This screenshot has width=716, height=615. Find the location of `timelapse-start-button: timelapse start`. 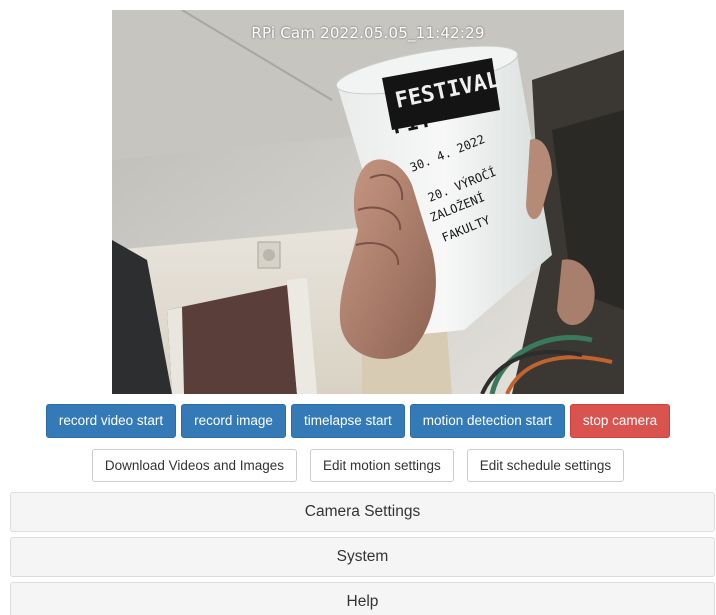

timelapse-start-button: timelapse start is located at coordinates (347, 421).